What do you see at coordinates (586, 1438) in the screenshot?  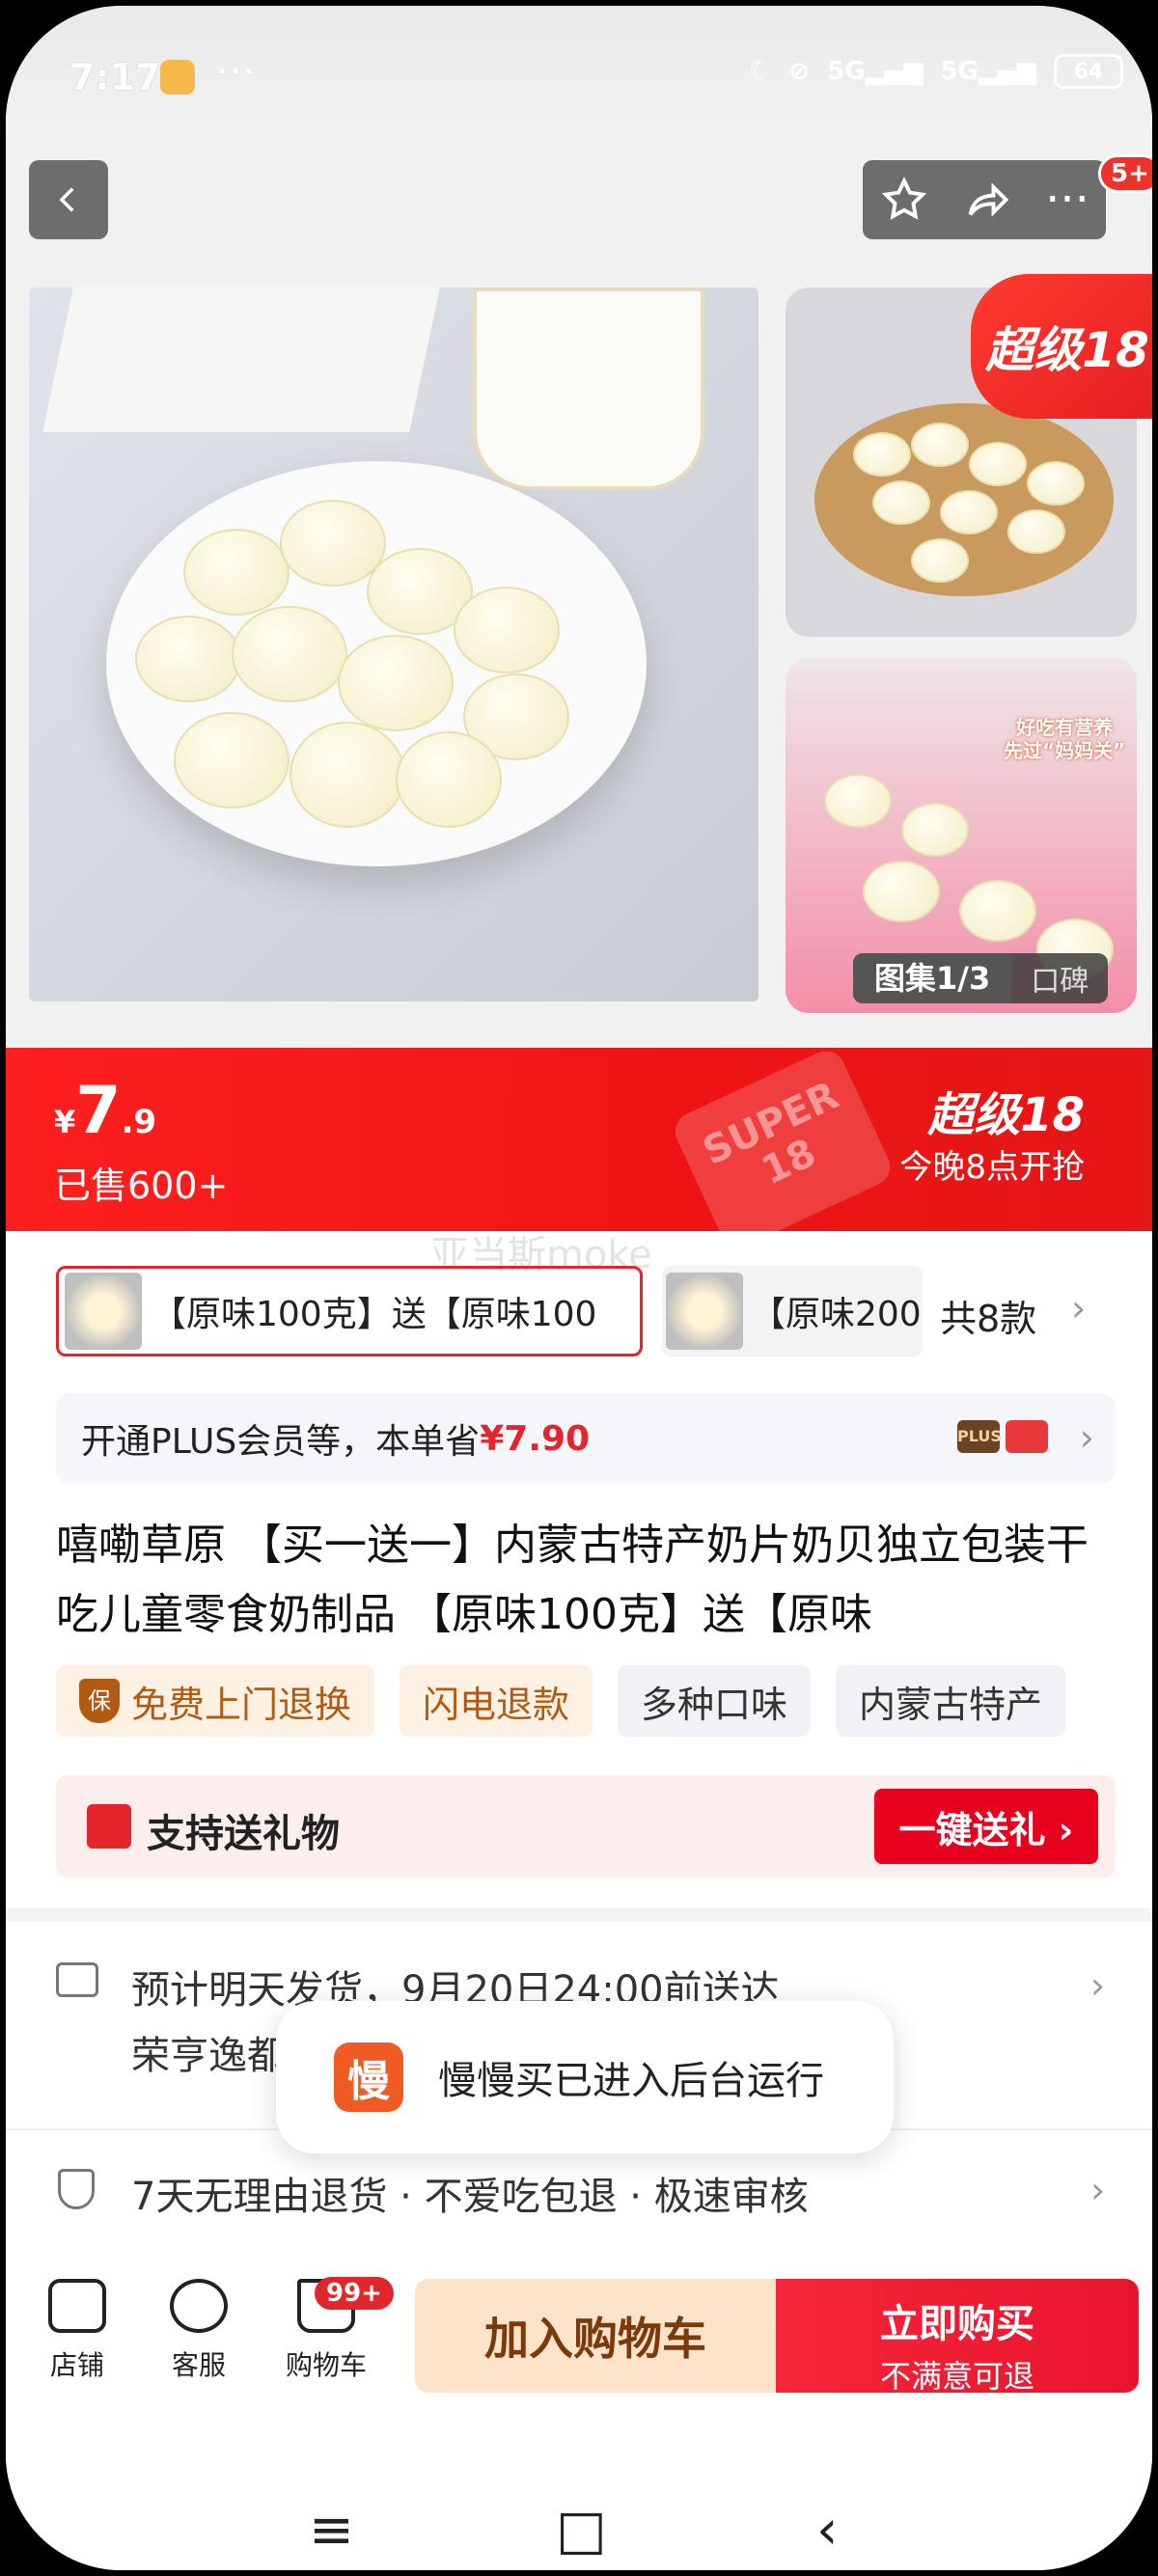 I see `plus-promo-row: 开通PLUS会员等，本单省 ¥7.90 PLUS ›` at bounding box center [586, 1438].